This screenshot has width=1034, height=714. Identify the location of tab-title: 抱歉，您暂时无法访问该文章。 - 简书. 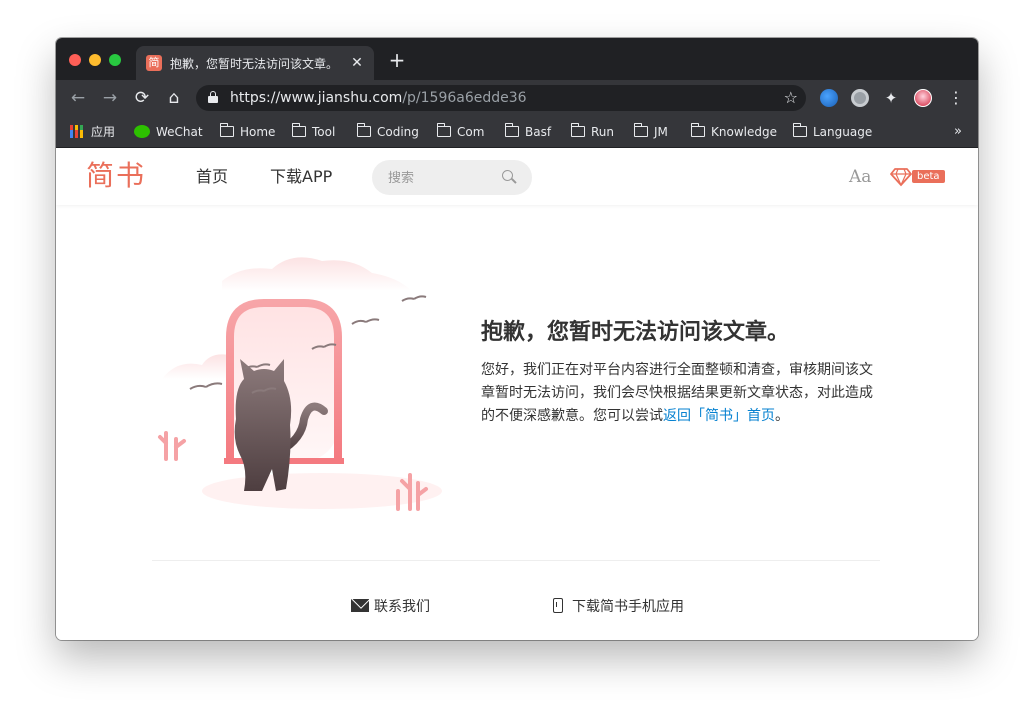
(255, 64).